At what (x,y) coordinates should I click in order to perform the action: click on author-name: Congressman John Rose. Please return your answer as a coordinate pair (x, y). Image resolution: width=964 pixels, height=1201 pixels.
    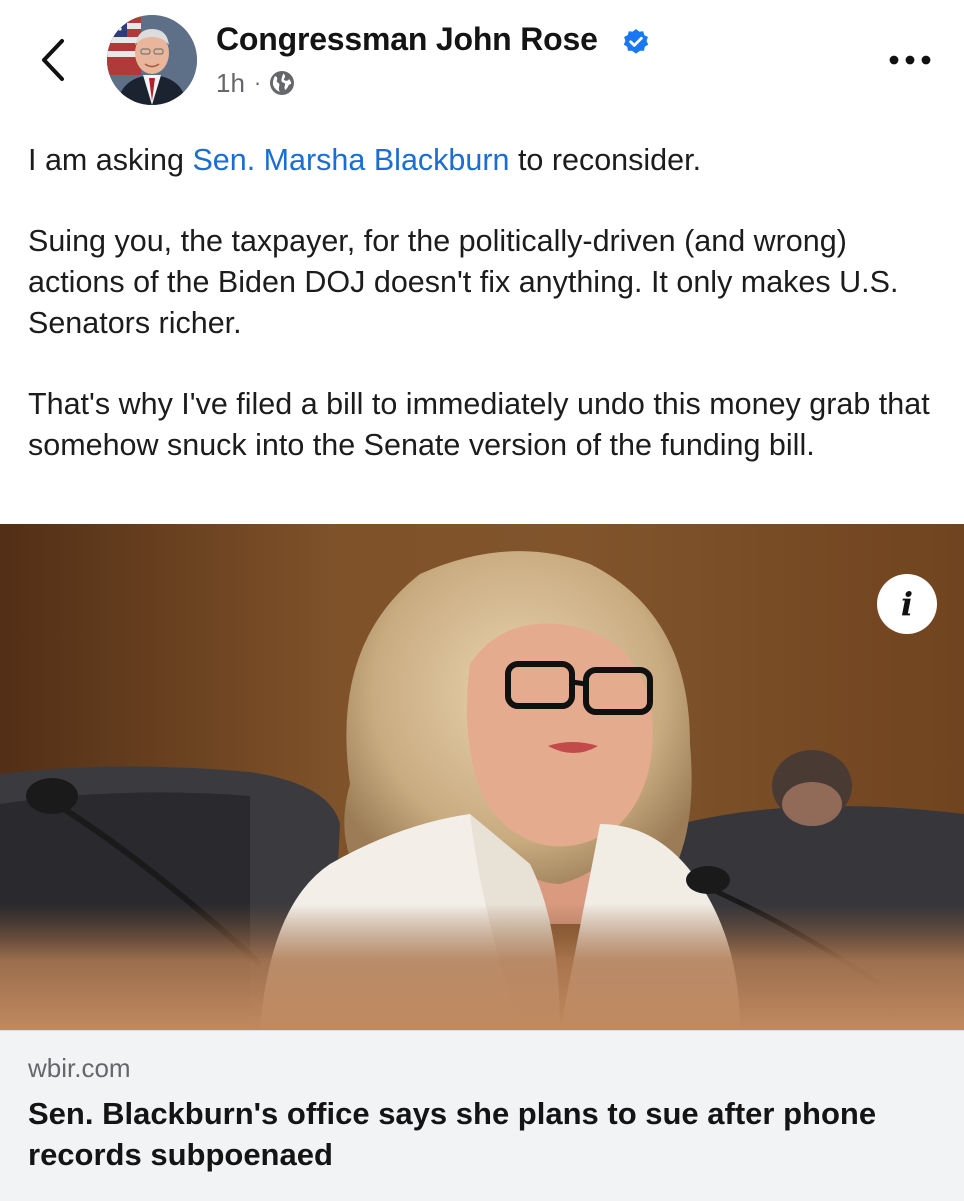
    Looking at the image, I should click on (407, 39).